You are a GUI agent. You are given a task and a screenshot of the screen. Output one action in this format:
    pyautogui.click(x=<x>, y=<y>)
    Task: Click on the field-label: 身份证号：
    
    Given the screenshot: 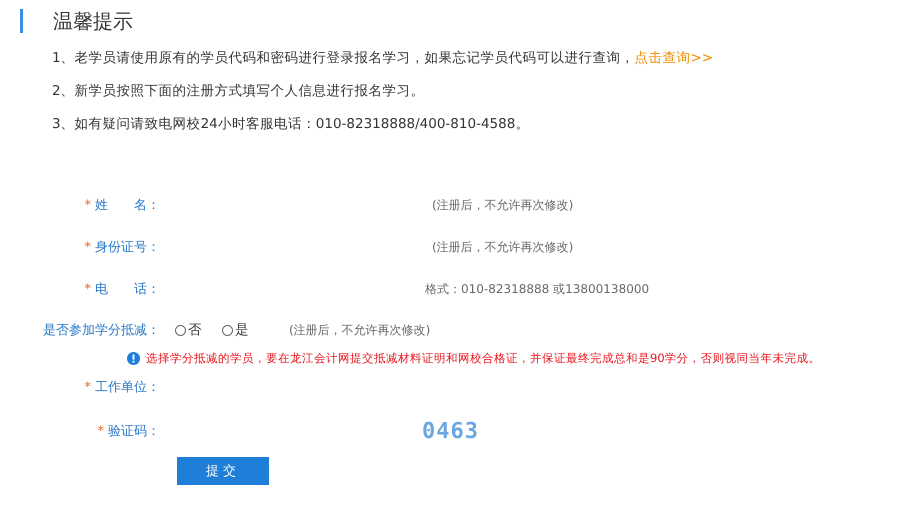 What is the action you would take?
    pyautogui.click(x=127, y=247)
    